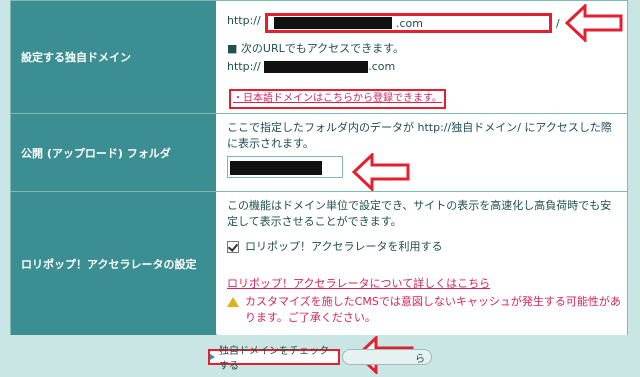 This screenshot has width=640, height=377. What do you see at coordinates (387, 357) in the screenshot?
I see `secondary-button: ら` at bounding box center [387, 357].